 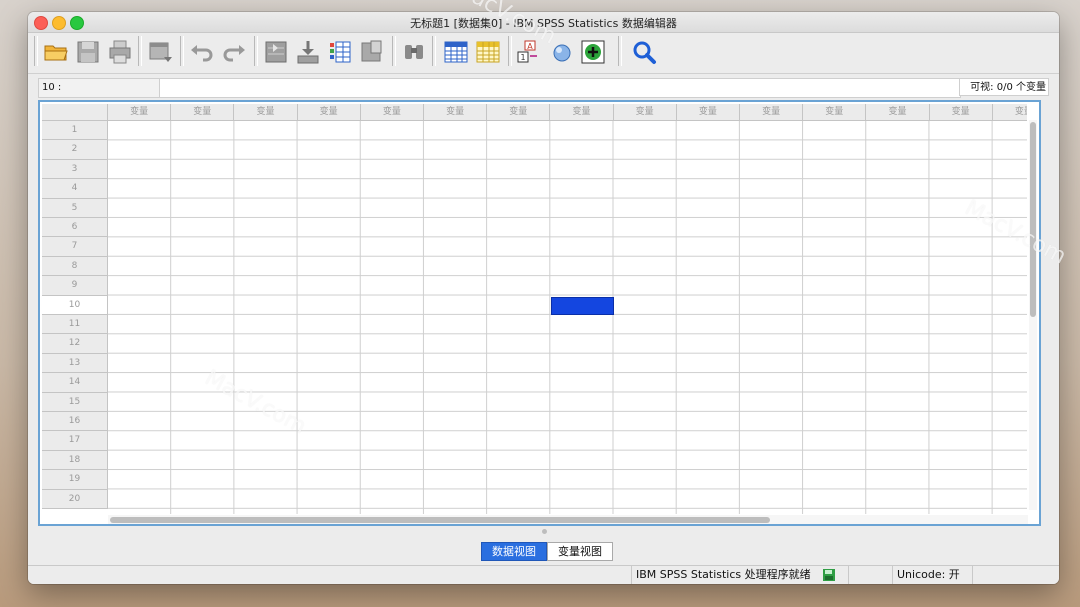 What do you see at coordinates (88, 52) in the screenshot?
I see `save-icon` at bounding box center [88, 52].